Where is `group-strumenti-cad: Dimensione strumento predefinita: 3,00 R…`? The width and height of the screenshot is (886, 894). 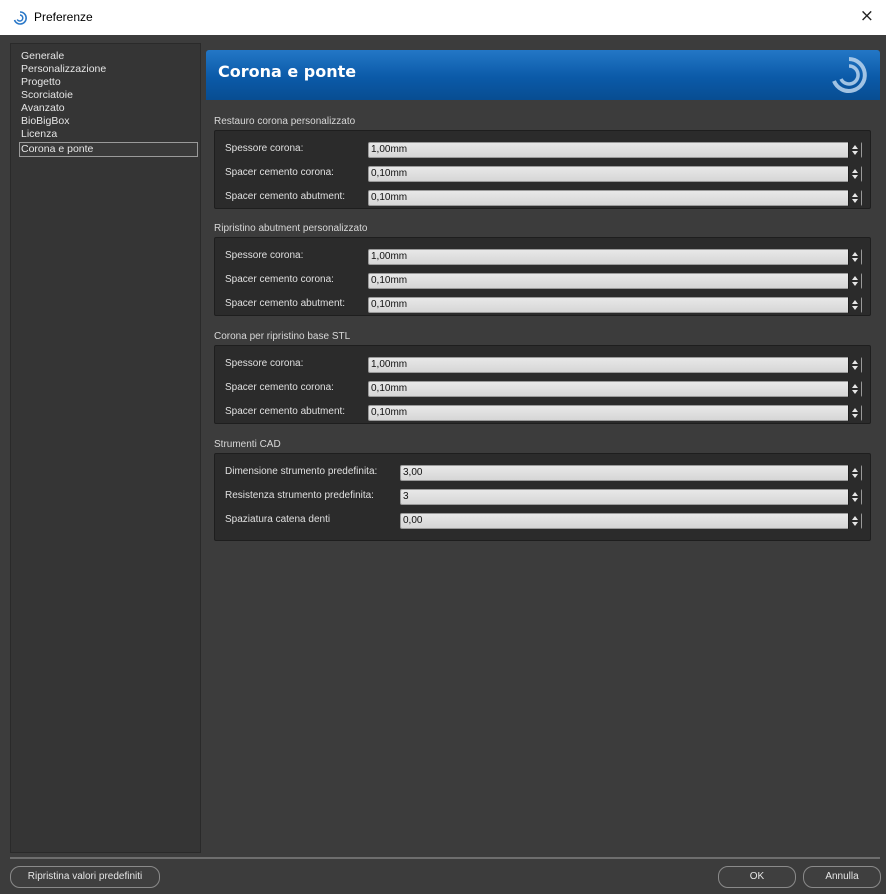 group-strumenti-cad: Dimensione strumento predefinita: 3,00 R… is located at coordinates (542, 497).